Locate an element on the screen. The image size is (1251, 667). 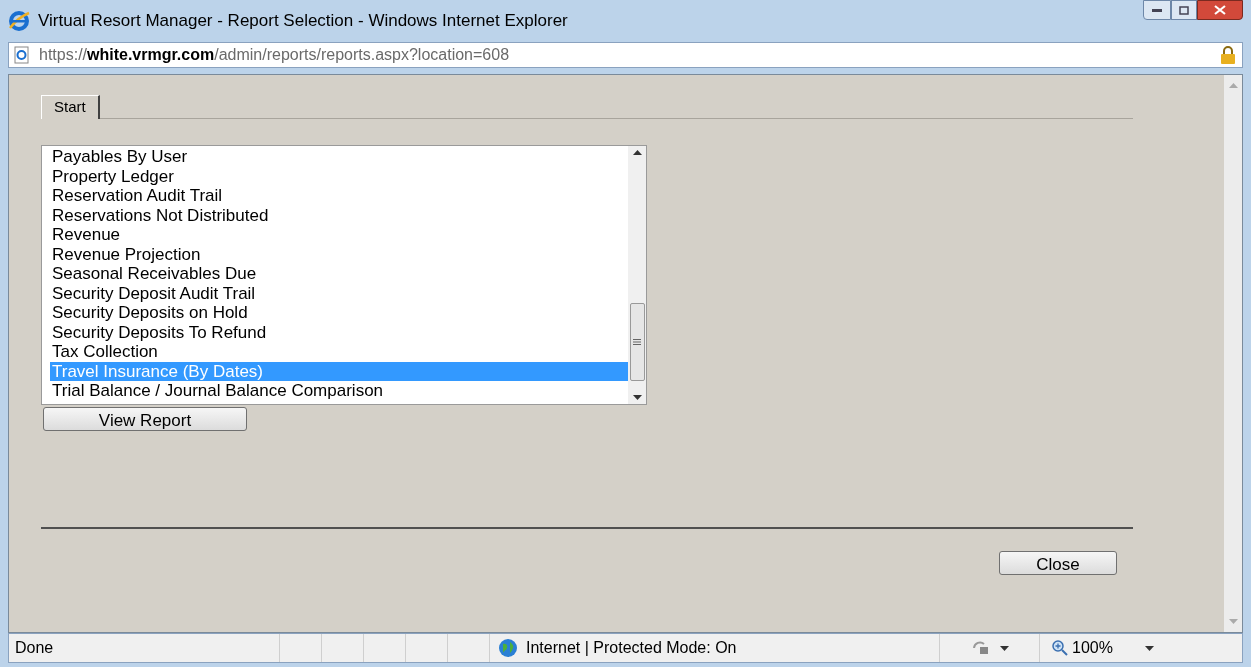
minimize-button is located at coordinates (1157, 10).